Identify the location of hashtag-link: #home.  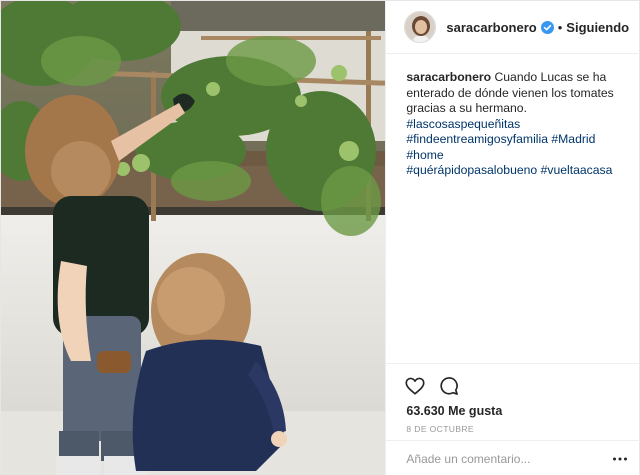
(424, 155).